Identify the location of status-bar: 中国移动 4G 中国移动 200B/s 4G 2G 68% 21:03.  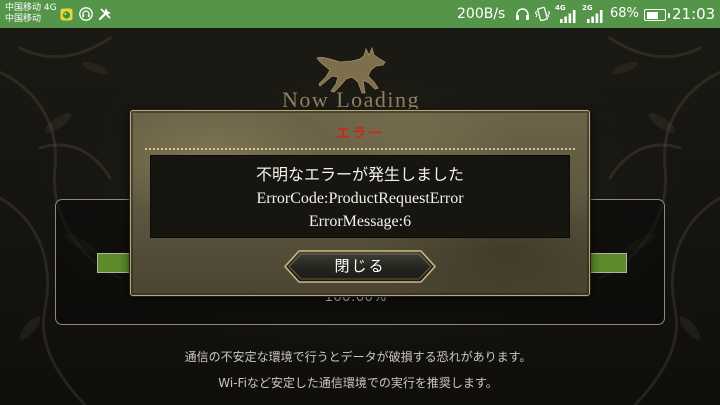
(360, 14).